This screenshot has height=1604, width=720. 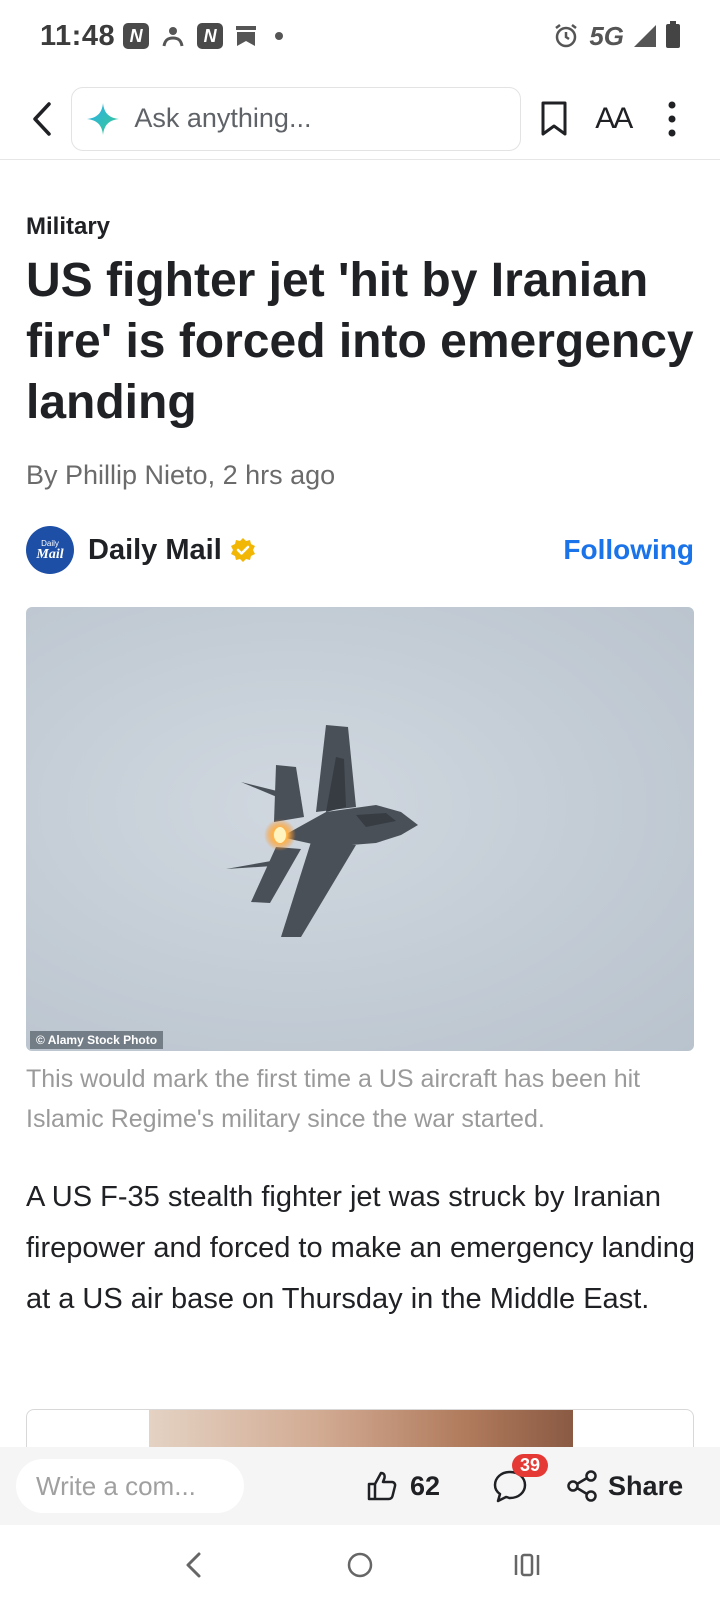 I want to click on text-size-icon: AA, so click(x=614, y=118).